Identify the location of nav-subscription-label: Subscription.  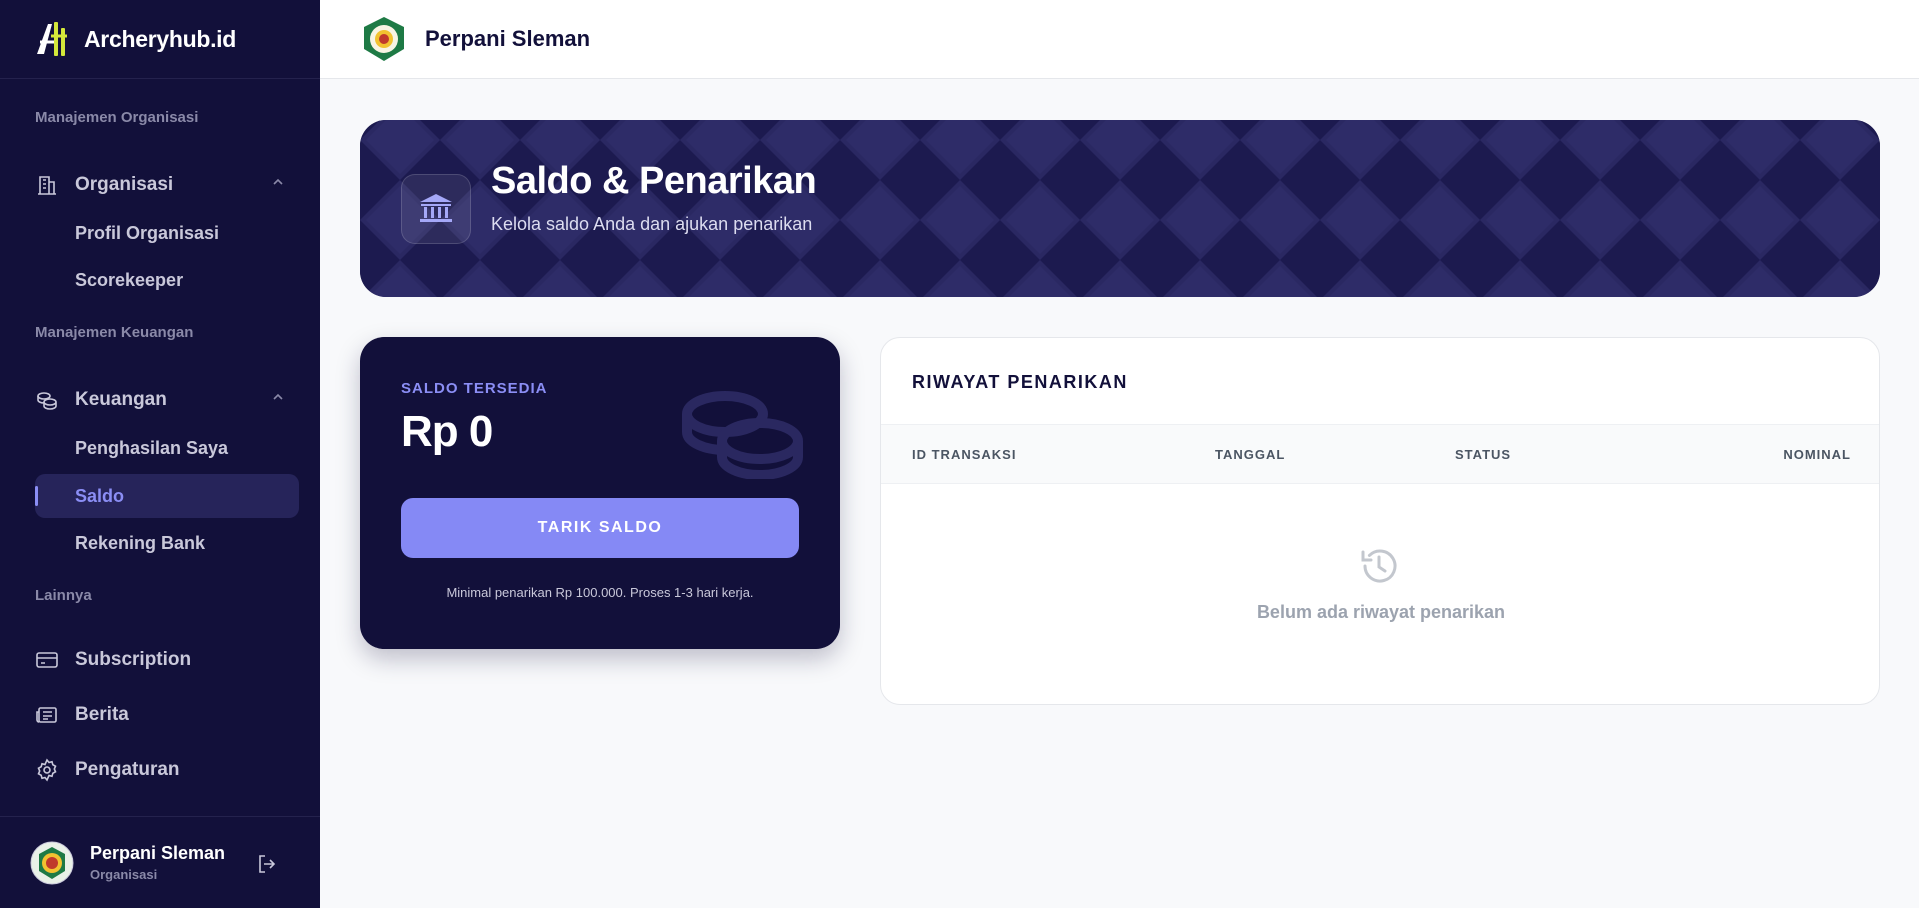
(133, 659).